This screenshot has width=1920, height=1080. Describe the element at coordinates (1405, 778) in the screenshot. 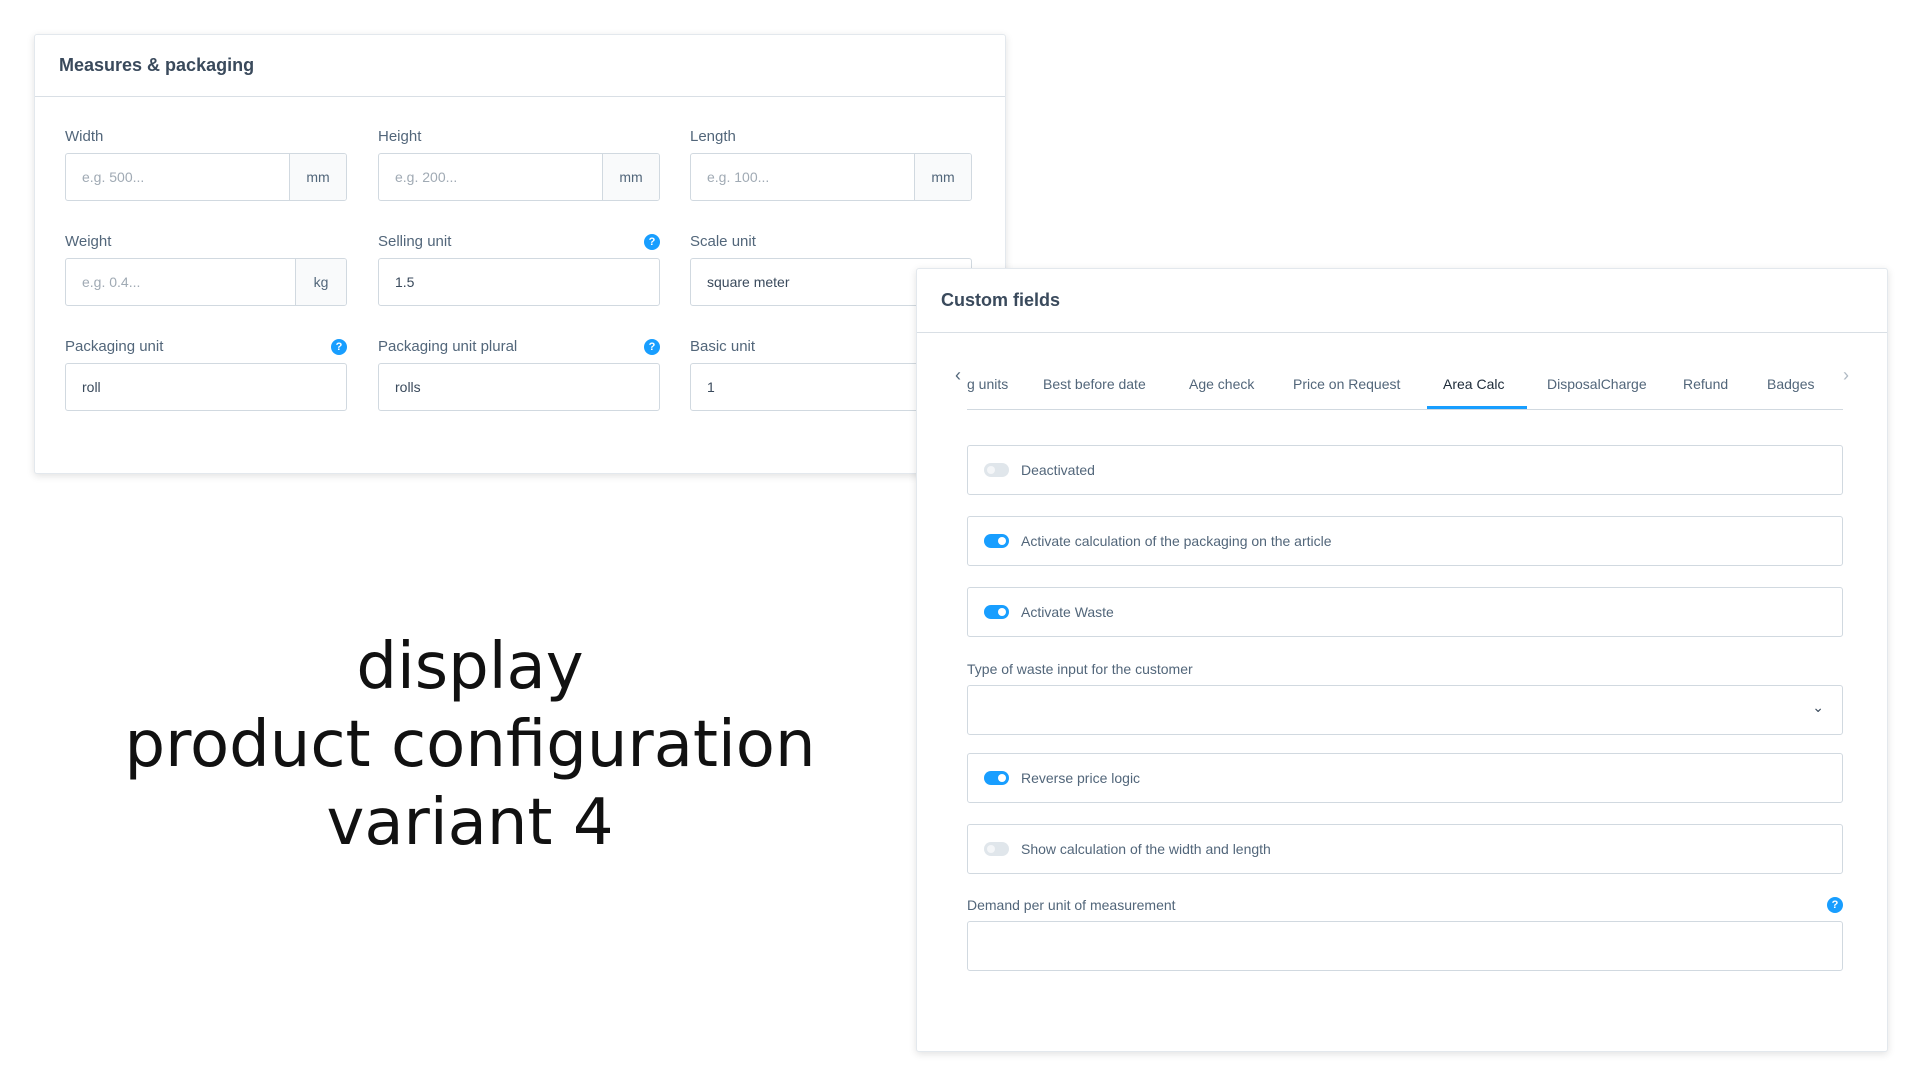

I see `reverse-price-switch-row: Reverse price logic` at that location.